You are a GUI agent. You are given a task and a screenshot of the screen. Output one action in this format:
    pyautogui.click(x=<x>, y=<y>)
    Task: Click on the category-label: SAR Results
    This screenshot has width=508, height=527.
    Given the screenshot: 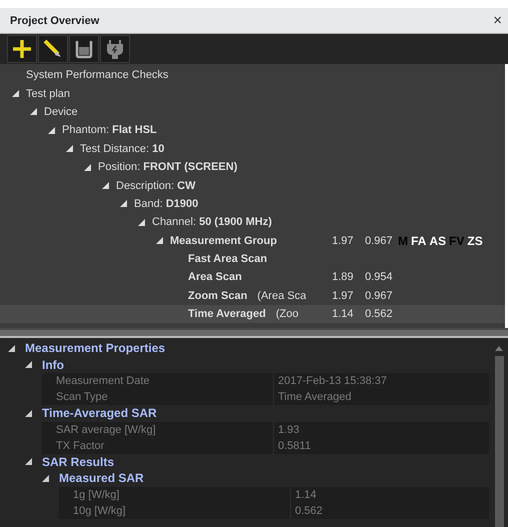 What is the action you would take?
    pyautogui.click(x=78, y=461)
    